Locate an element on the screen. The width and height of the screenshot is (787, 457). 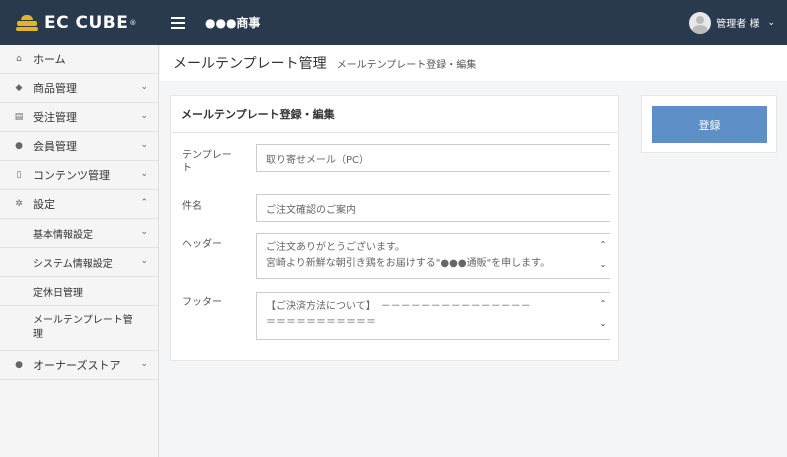
sidebar-subitem-label: 定休日管理 is located at coordinates (58, 293).